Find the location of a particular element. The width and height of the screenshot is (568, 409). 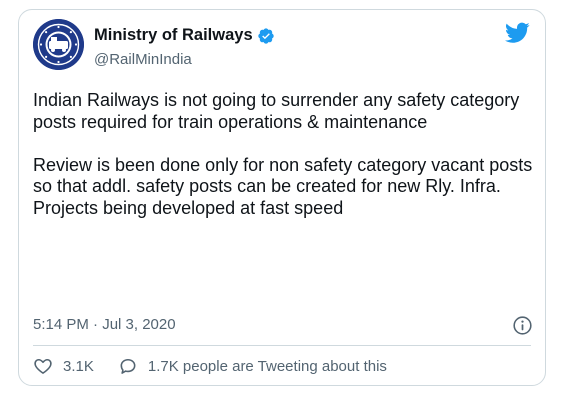

divider is located at coordinates (282, 345).